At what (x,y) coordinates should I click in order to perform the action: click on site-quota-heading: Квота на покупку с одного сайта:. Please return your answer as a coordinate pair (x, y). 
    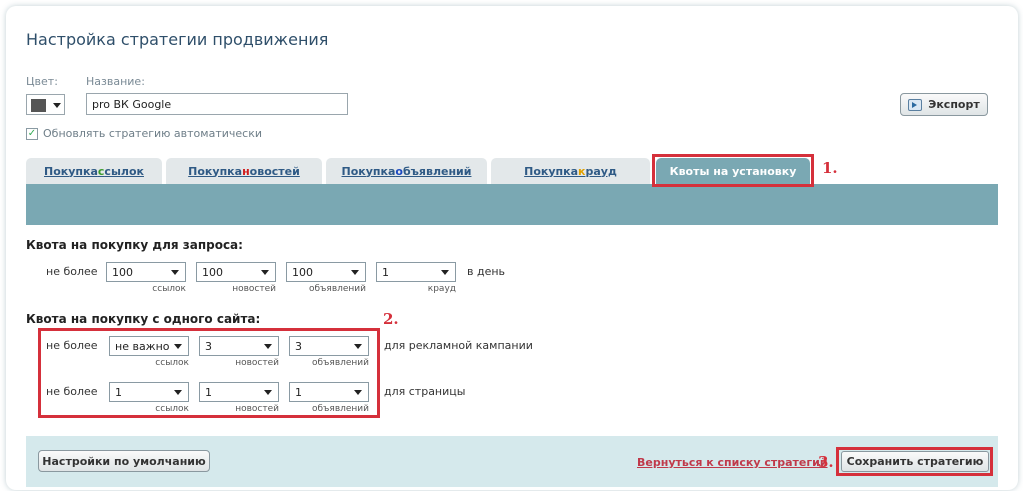
    Looking at the image, I should click on (143, 319).